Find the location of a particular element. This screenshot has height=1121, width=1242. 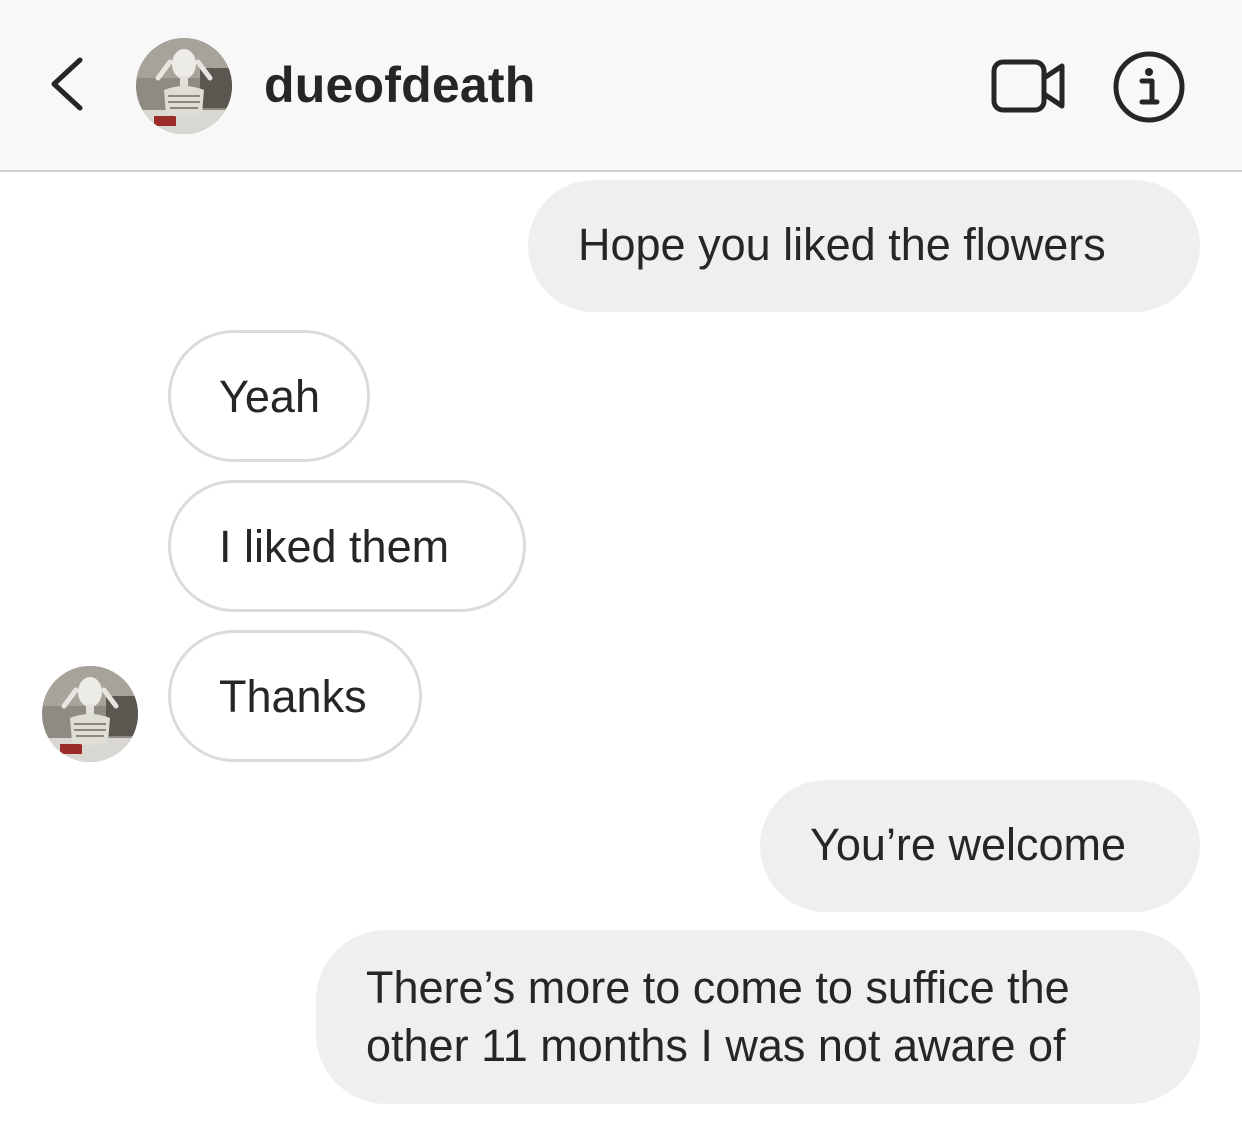

message-text: Hope you liked the flowers is located at coordinates (842, 244).